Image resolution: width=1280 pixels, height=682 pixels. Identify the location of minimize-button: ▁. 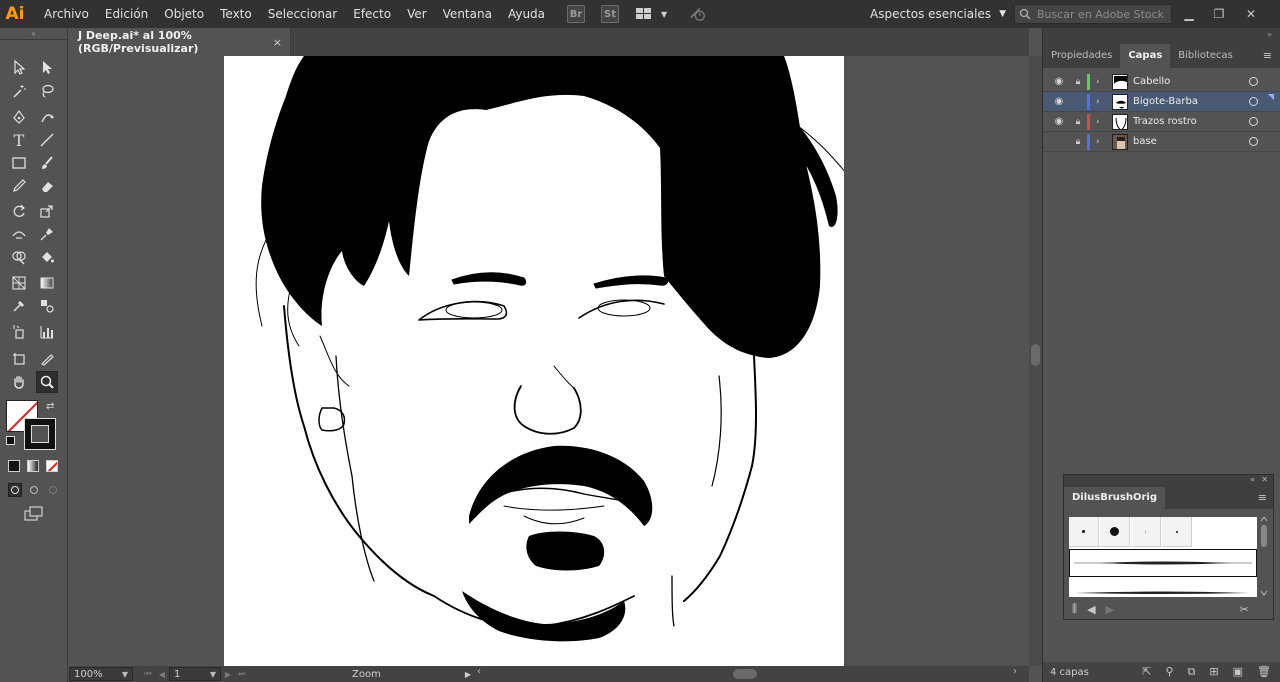
(1189, 14).